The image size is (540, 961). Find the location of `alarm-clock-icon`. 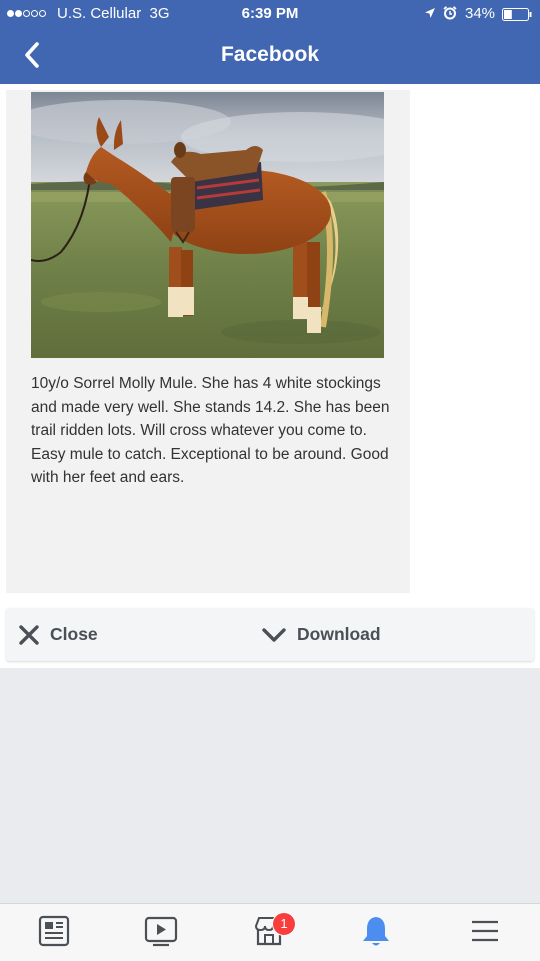

alarm-clock-icon is located at coordinates (450, 13).